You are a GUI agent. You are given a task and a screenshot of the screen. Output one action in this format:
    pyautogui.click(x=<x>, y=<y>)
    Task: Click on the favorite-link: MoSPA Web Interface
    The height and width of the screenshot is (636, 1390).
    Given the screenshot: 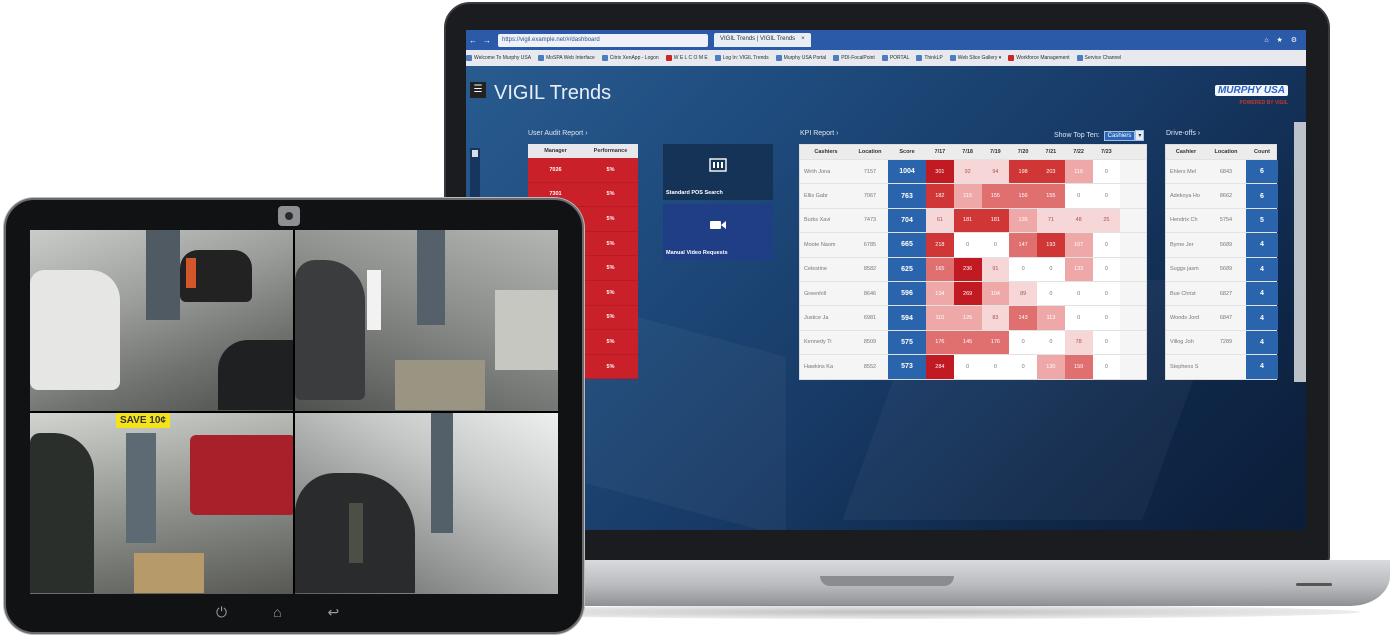 What is the action you would take?
    pyautogui.click(x=566, y=58)
    